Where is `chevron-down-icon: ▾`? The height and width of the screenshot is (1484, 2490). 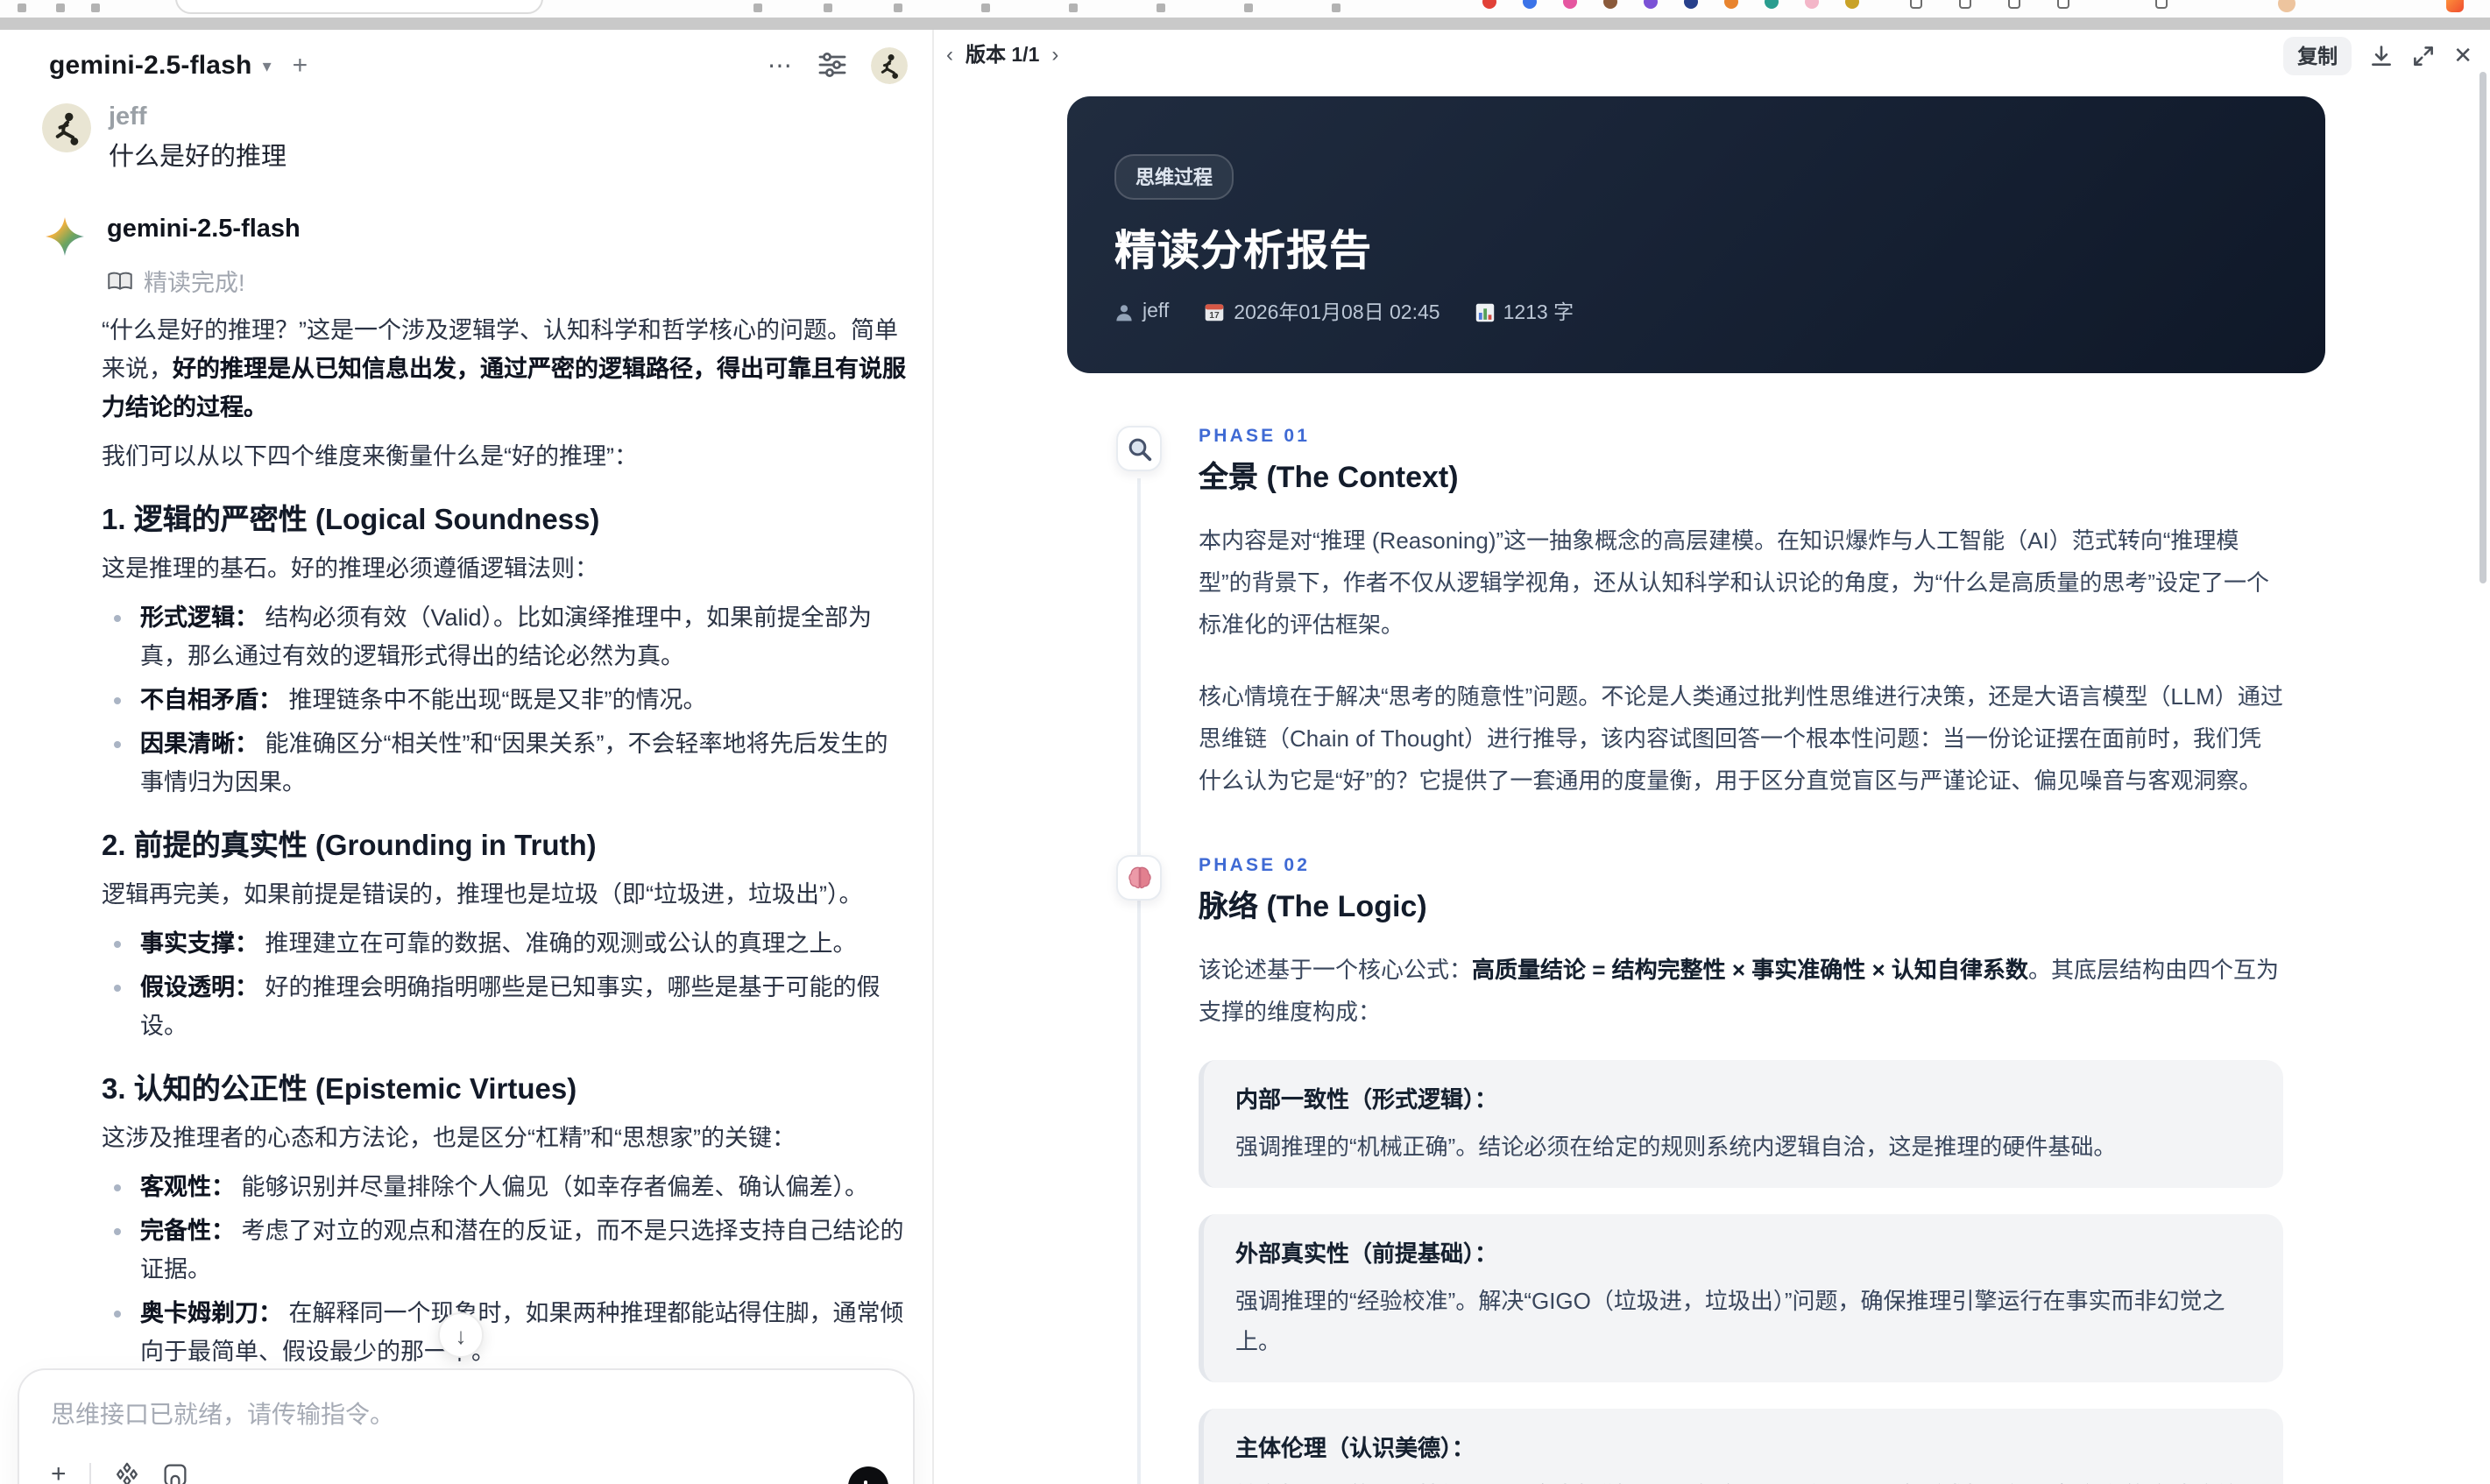
chevron-down-icon: ▾ is located at coordinates (267, 67).